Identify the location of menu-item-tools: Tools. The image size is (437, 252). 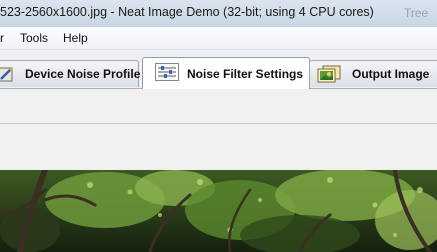
(34, 38).